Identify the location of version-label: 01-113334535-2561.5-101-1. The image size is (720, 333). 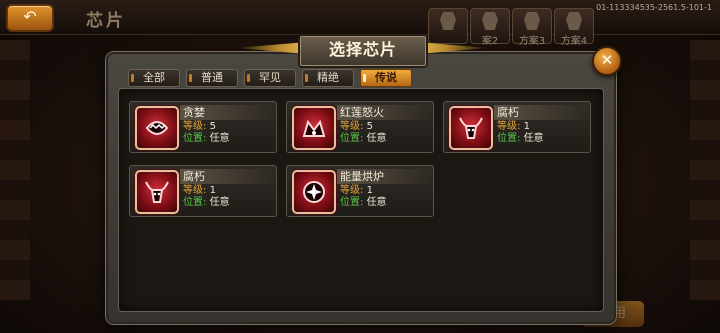
(654, 7).